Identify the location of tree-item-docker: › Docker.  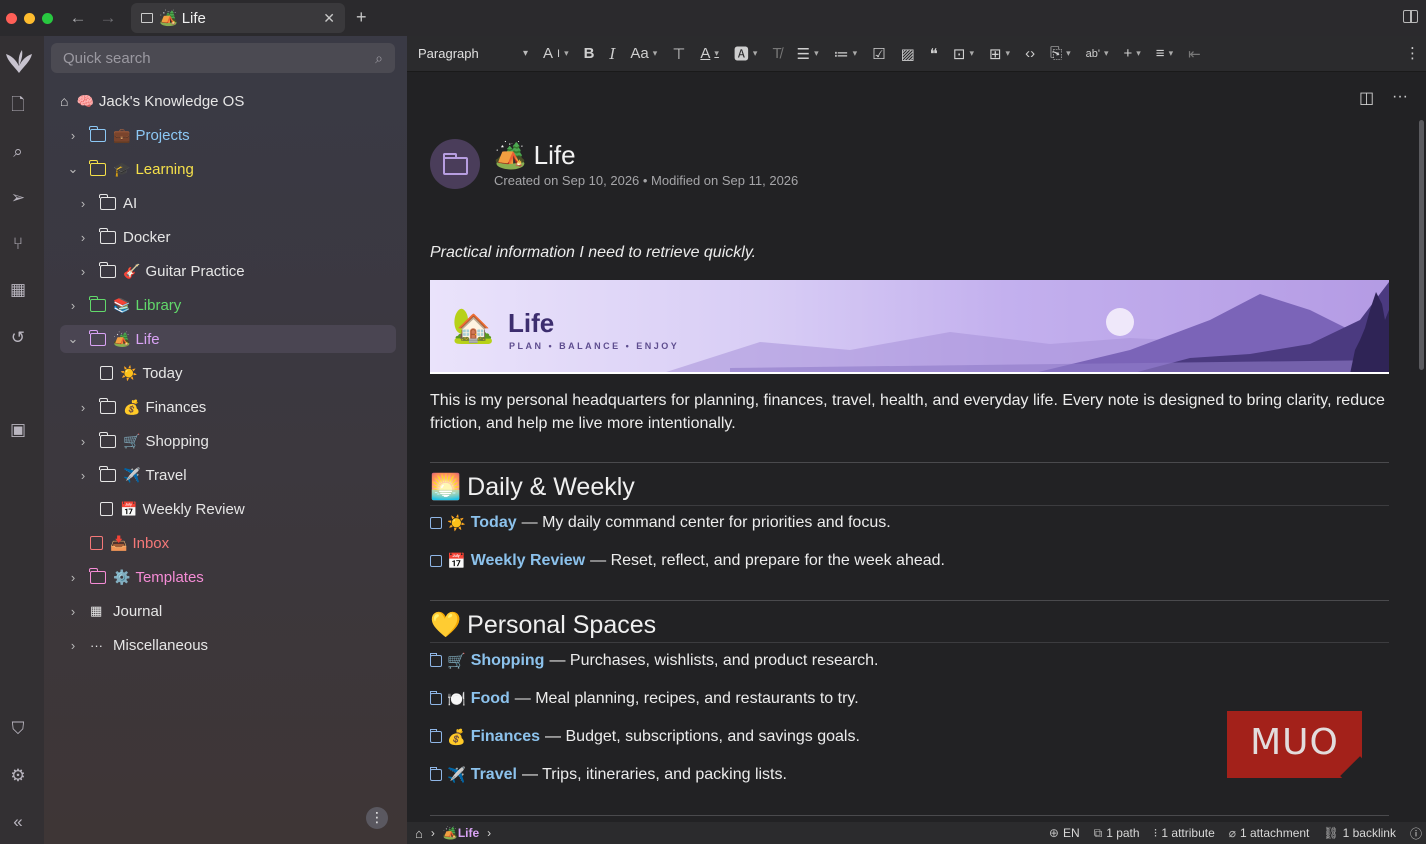
(123, 237).